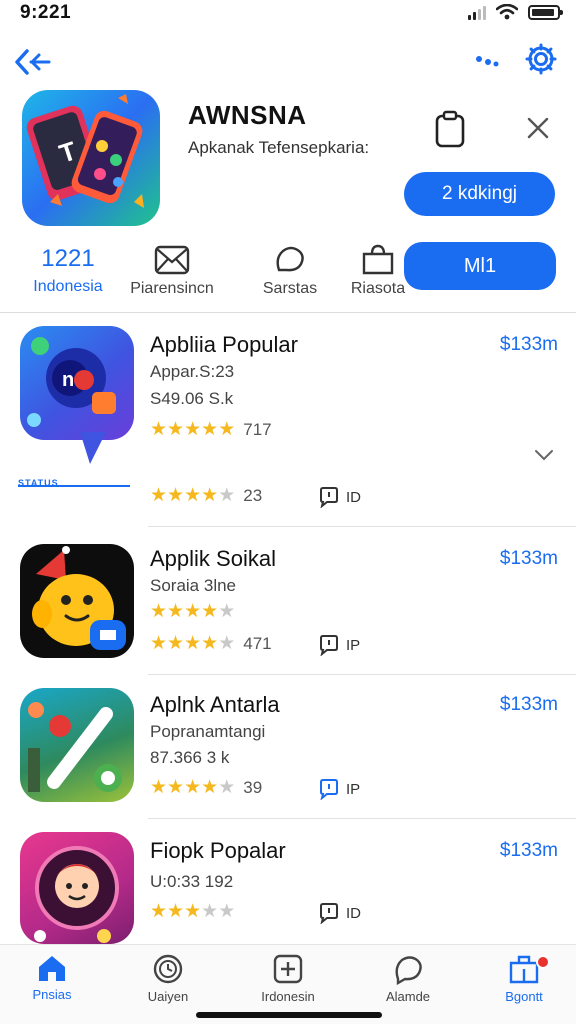 The height and width of the screenshot is (1024, 576). What do you see at coordinates (192, 371) in the screenshot?
I see `app-meta: Appar.S:23` at bounding box center [192, 371].